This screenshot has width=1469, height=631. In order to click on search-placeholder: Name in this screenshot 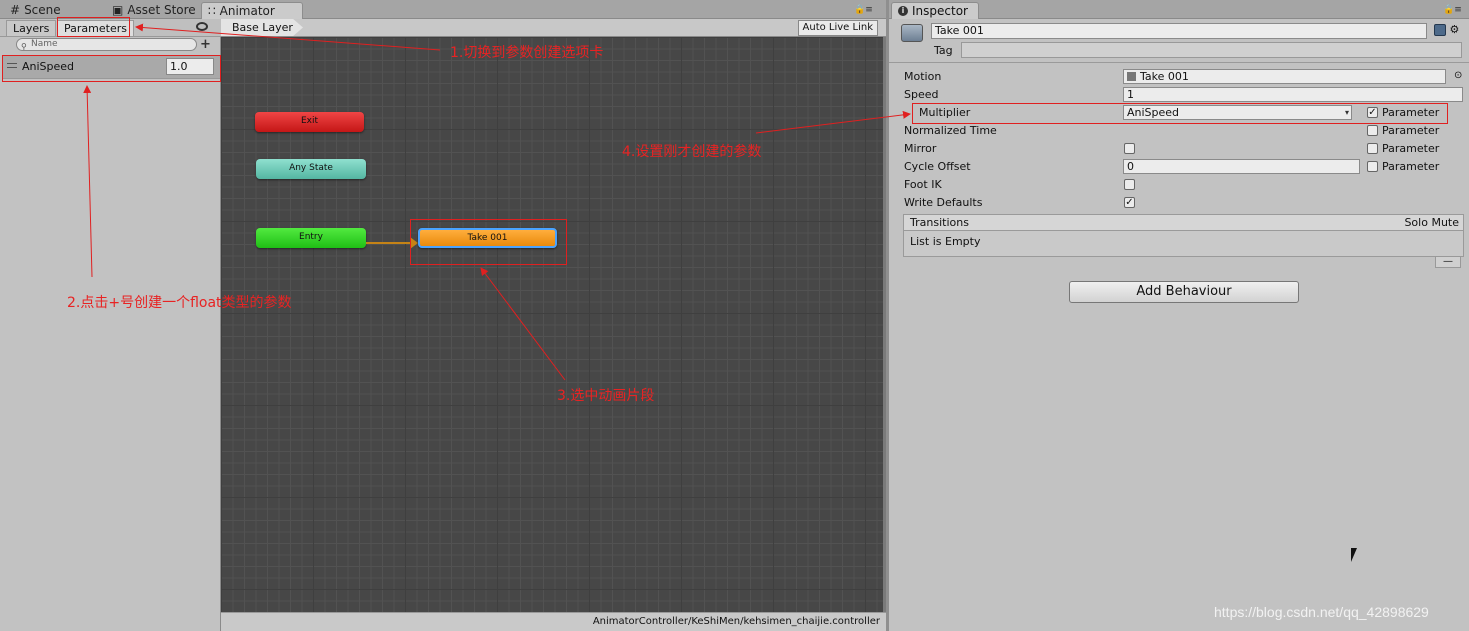, I will do `click(44, 44)`.